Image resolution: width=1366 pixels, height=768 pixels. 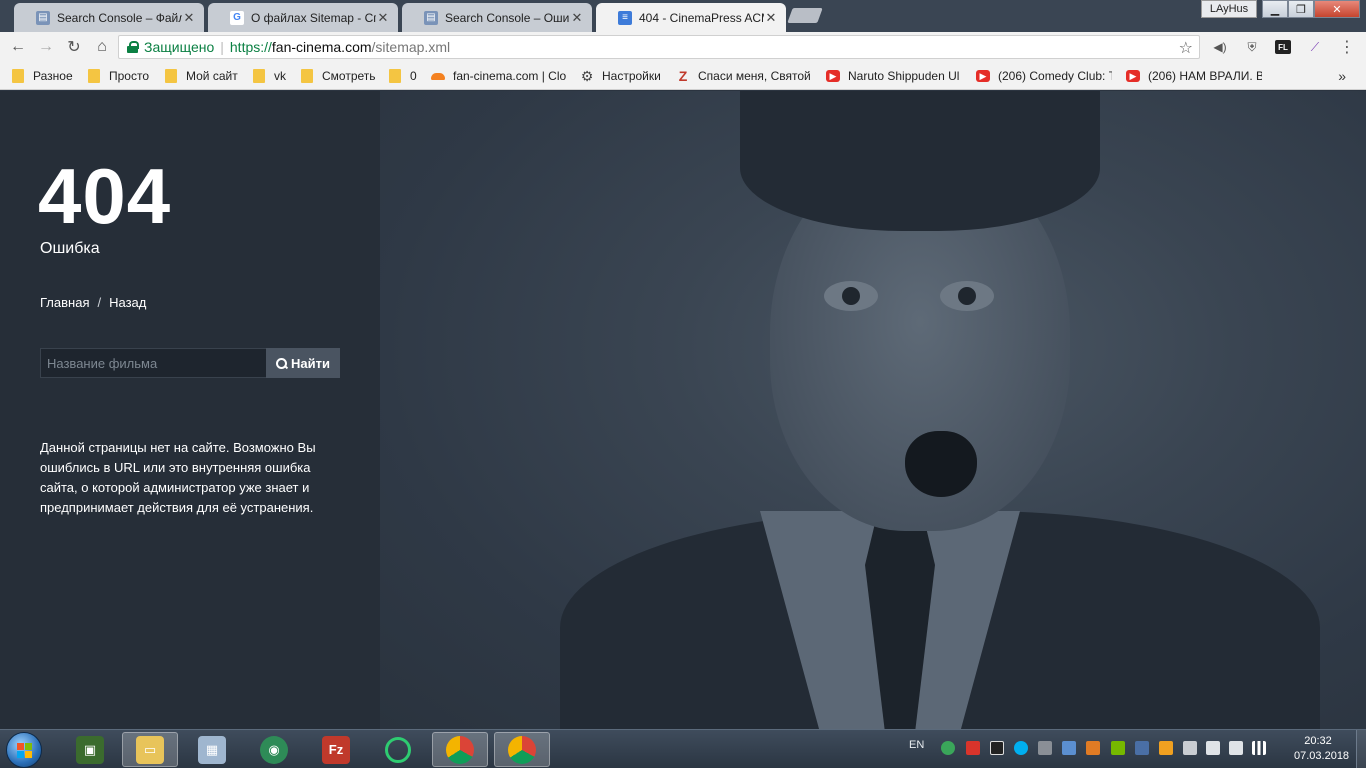 What do you see at coordinates (313, 17) in the screenshot?
I see `tab-label: О файлах Sitemap - Спр` at bounding box center [313, 17].